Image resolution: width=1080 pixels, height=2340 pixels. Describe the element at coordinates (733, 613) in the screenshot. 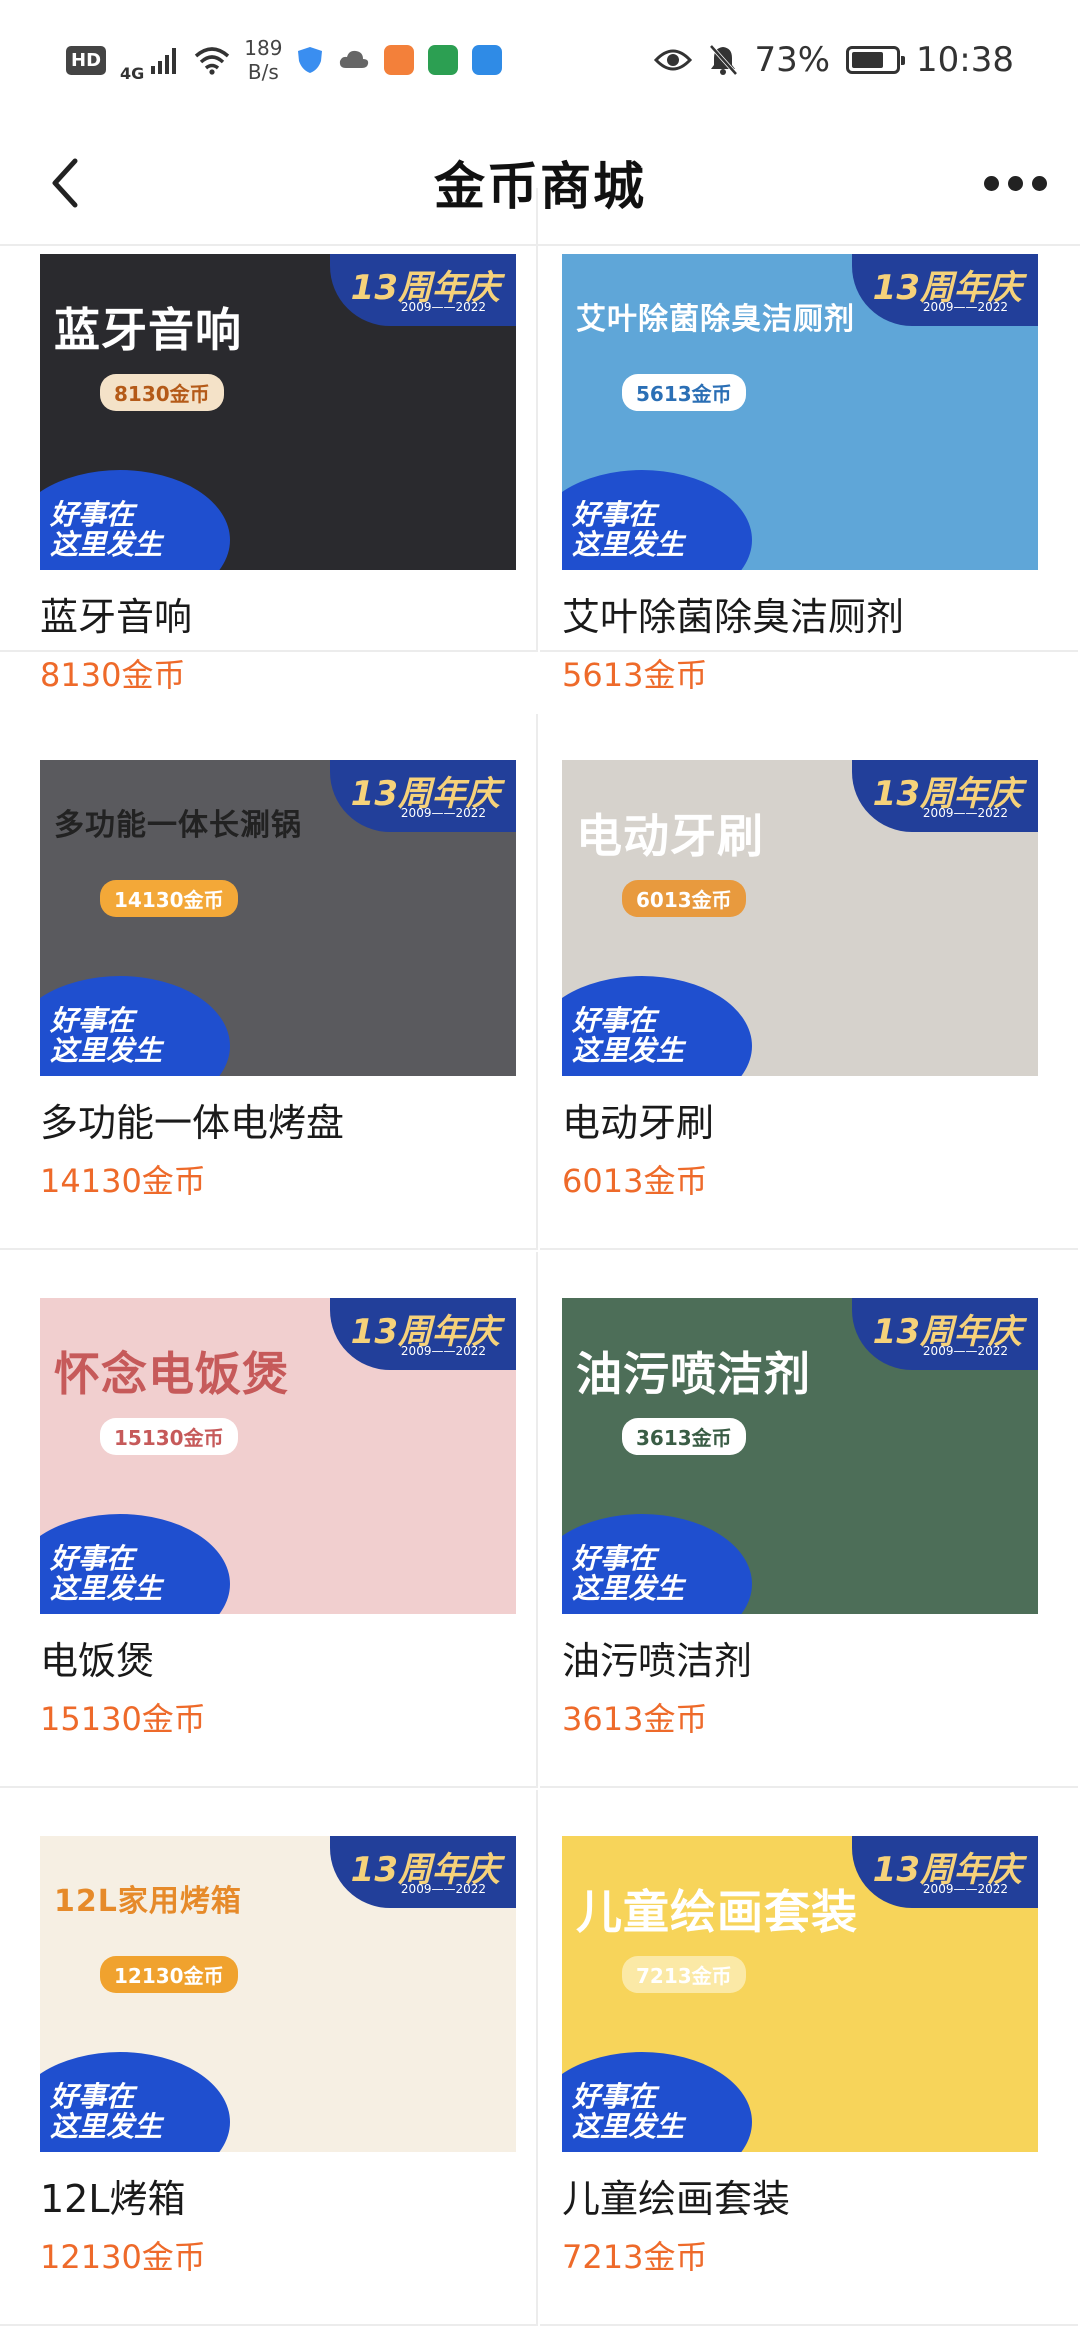

I see `product-name: 艾叶除菌除臭洁厕剂` at that location.